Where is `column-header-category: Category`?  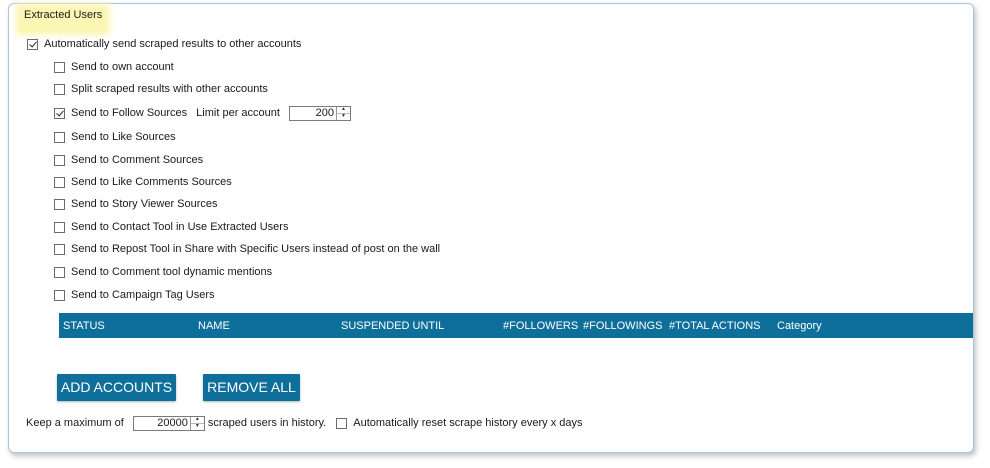
column-header-category: Category is located at coordinates (799, 326).